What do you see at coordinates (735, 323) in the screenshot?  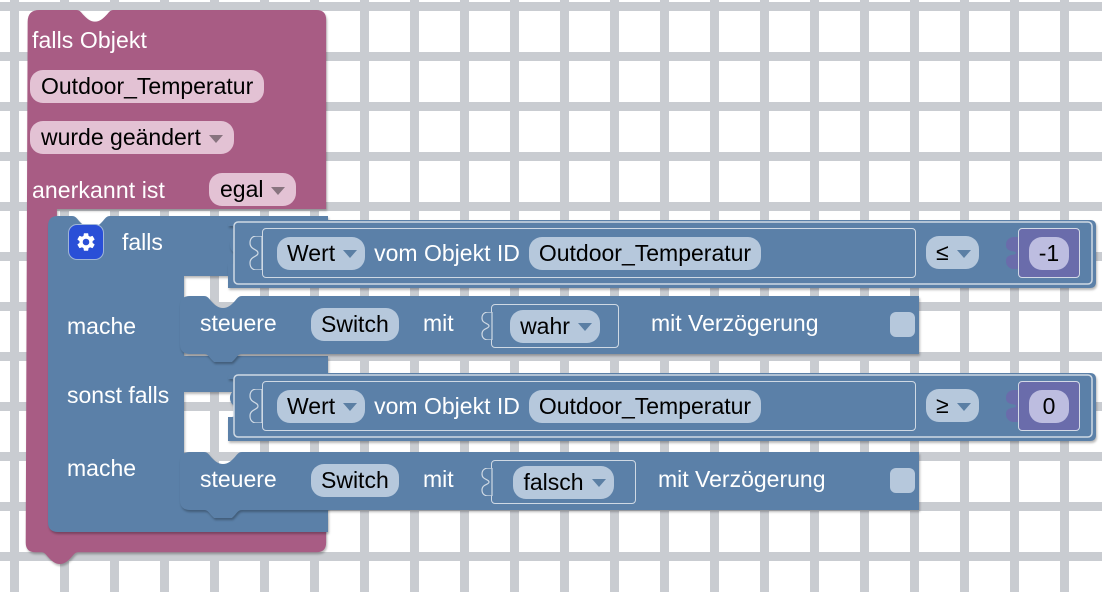 I see `delay-label-1: mit Verzögerung` at bounding box center [735, 323].